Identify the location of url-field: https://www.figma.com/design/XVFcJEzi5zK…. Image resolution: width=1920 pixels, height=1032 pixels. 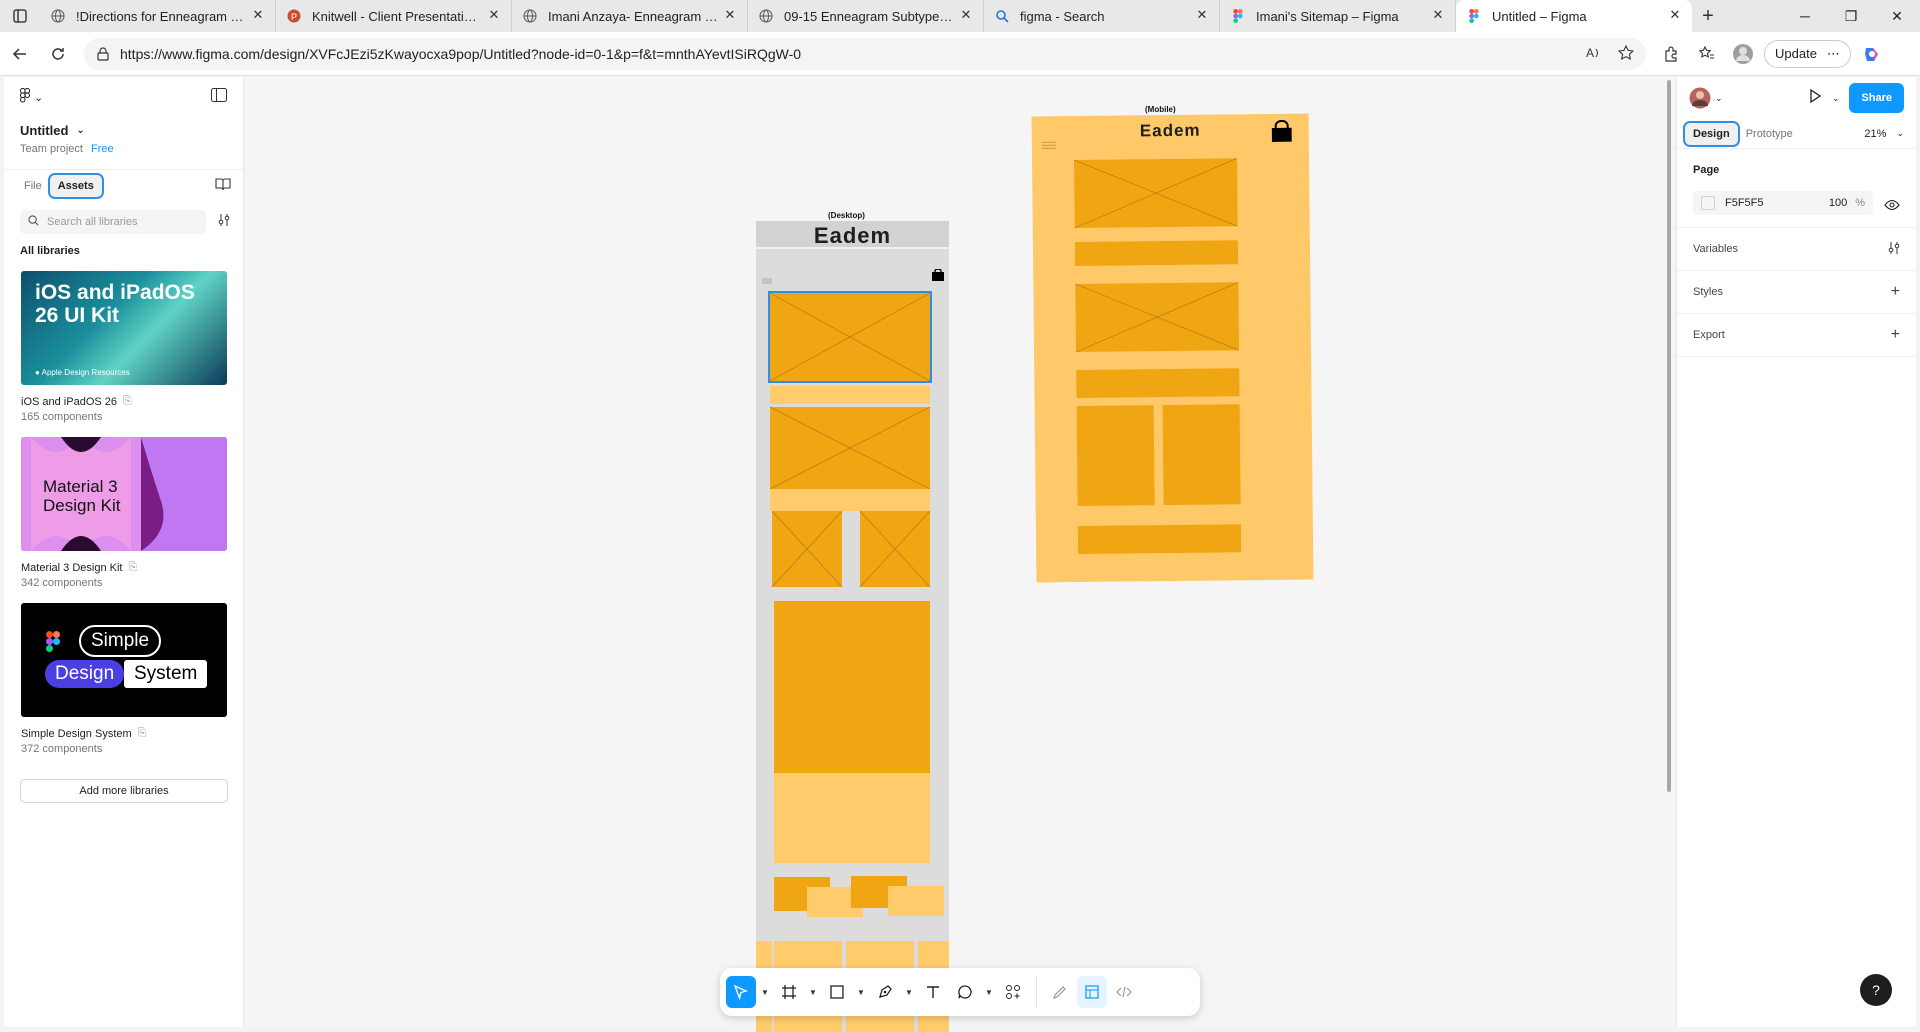
(865, 53).